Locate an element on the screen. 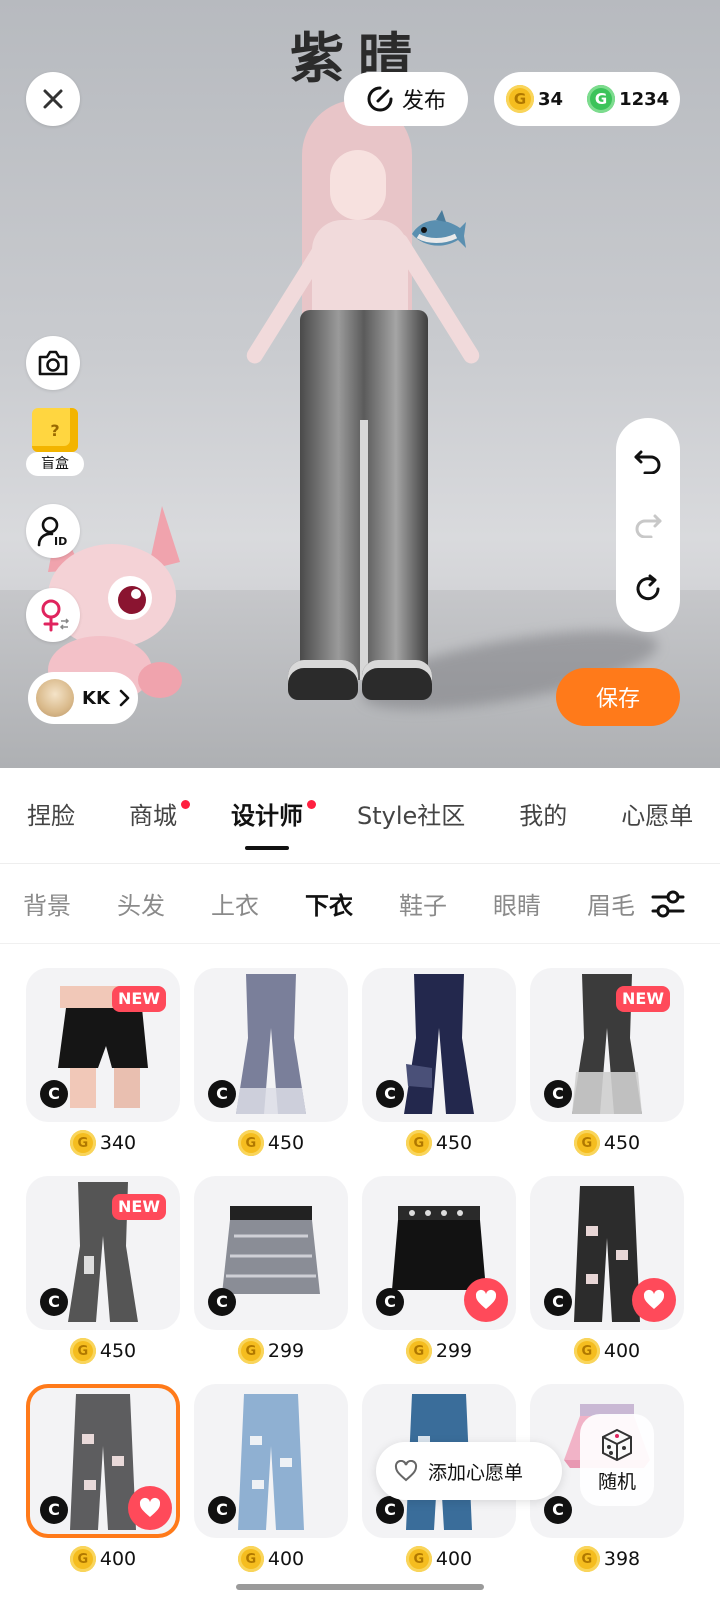  user-profile-pill: KK is located at coordinates (83, 698).